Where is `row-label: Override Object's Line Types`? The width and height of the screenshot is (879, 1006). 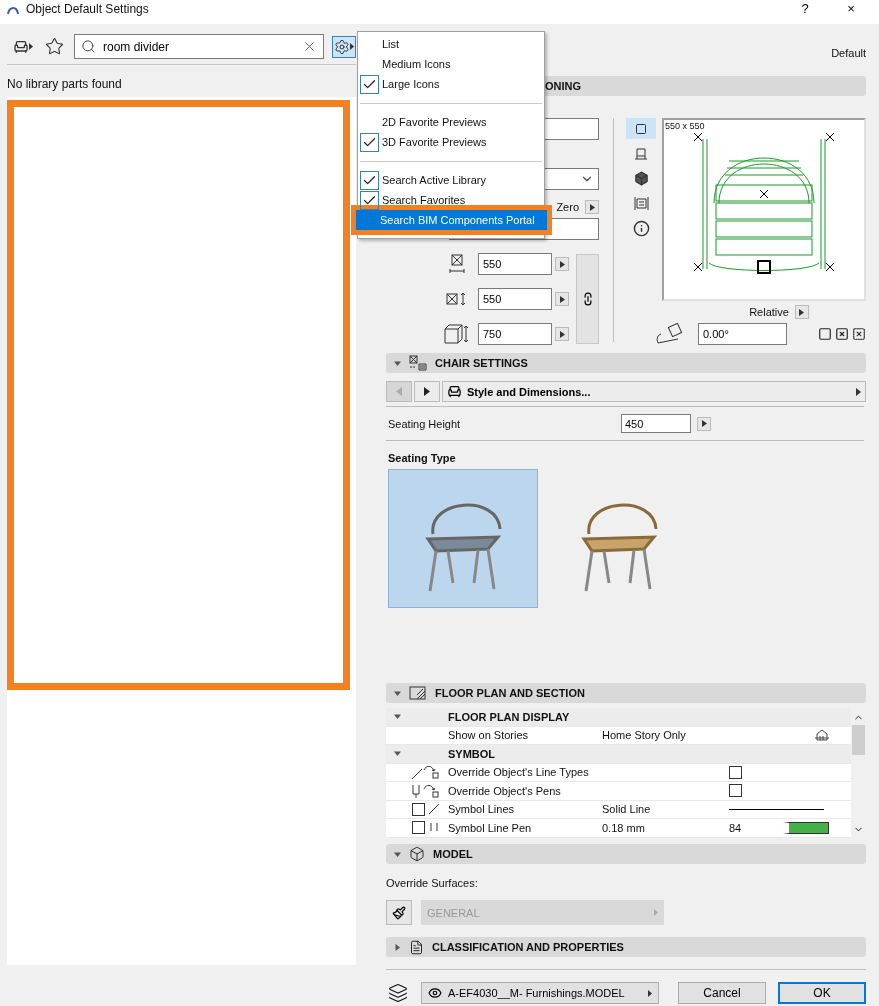
row-label: Override Object's Line Types is located at coordinates (519, 772).